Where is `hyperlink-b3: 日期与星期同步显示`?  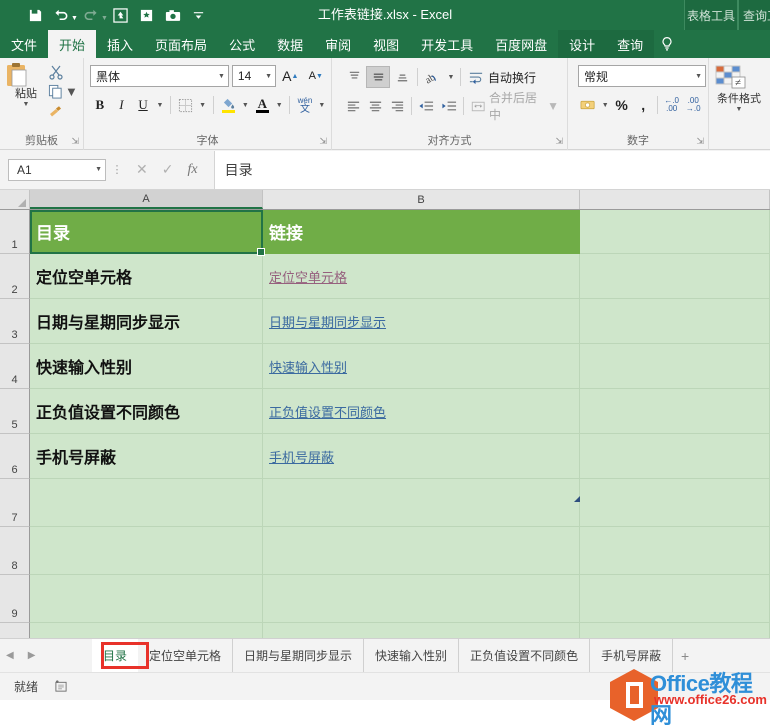 hyperlink-b3: 日期与星期同步显示 is located at coordinates (327, 321).